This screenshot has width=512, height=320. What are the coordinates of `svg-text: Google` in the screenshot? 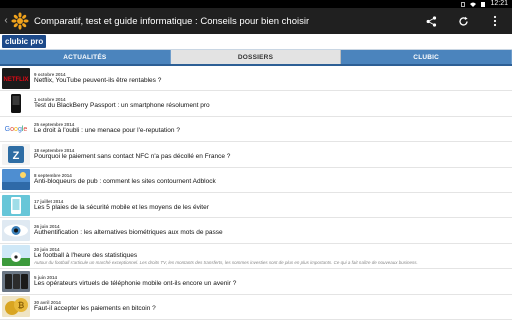 It's located at (16, 129).